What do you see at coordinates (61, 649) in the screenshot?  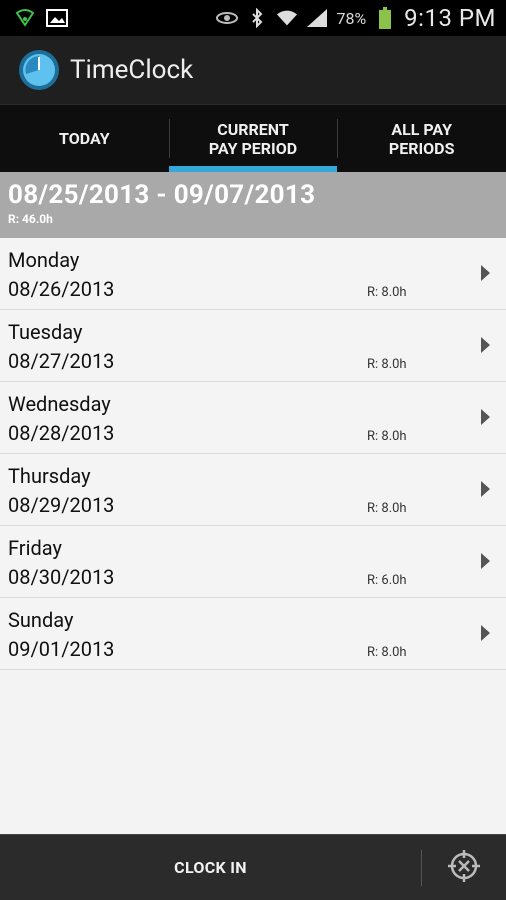 I see `day-date: 09/01/2013` at bounding box center [61, 649].